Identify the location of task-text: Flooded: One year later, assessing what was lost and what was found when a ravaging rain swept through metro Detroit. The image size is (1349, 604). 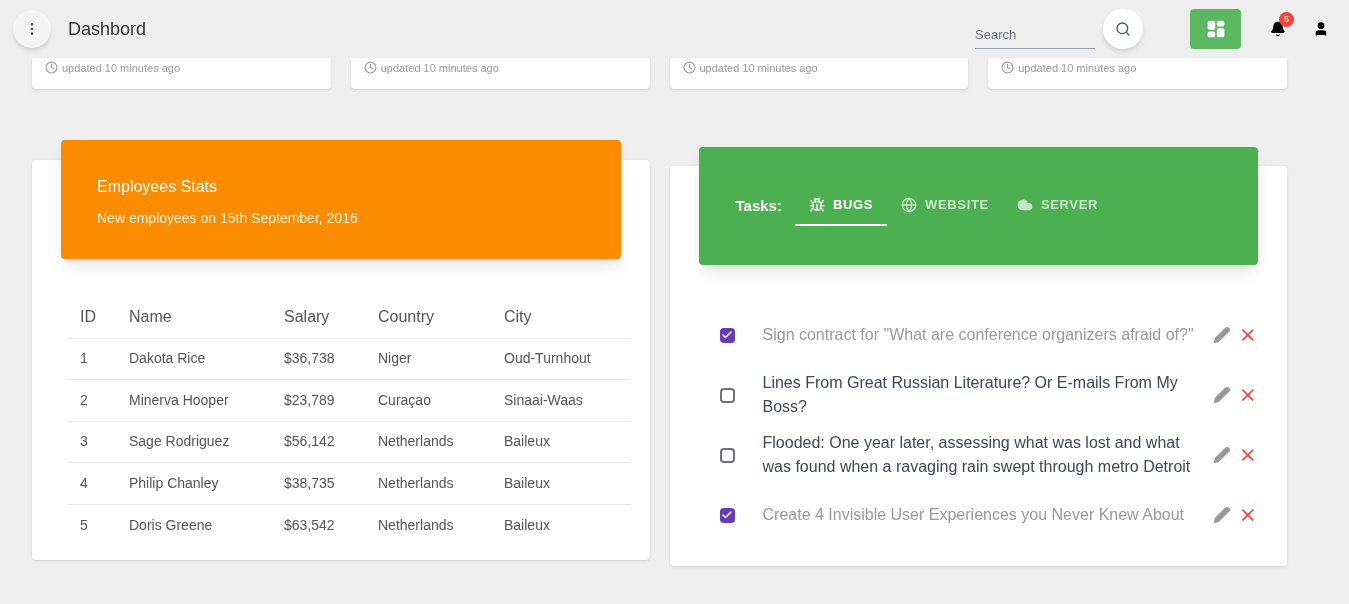
(977, 455).